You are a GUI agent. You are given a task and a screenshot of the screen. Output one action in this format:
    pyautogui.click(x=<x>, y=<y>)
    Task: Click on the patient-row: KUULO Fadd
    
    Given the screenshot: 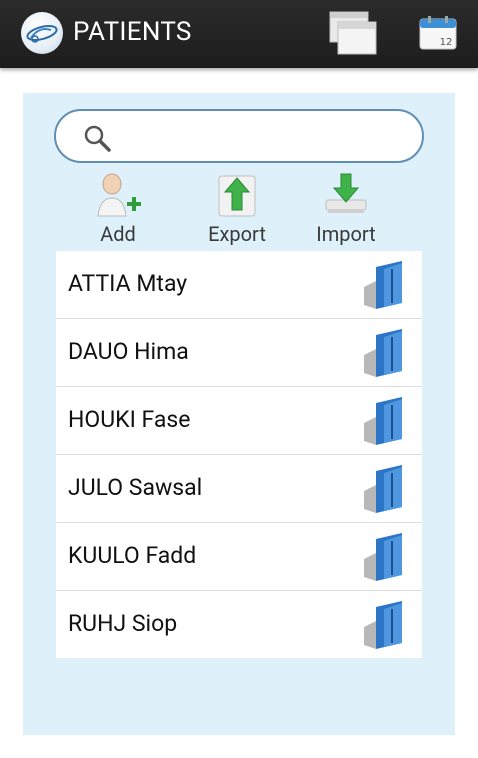 What is the action you would take?
    pyautogui.click(x=239, y=557)
    